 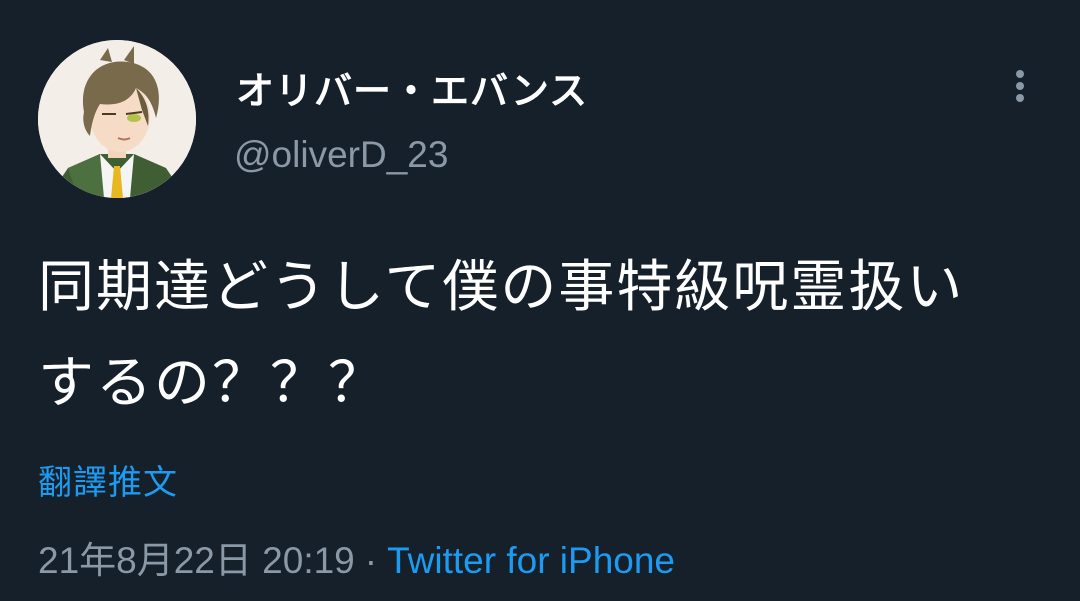 I want to click on author-display-name: オリバー・エバンス, so click(x=412, y=87).